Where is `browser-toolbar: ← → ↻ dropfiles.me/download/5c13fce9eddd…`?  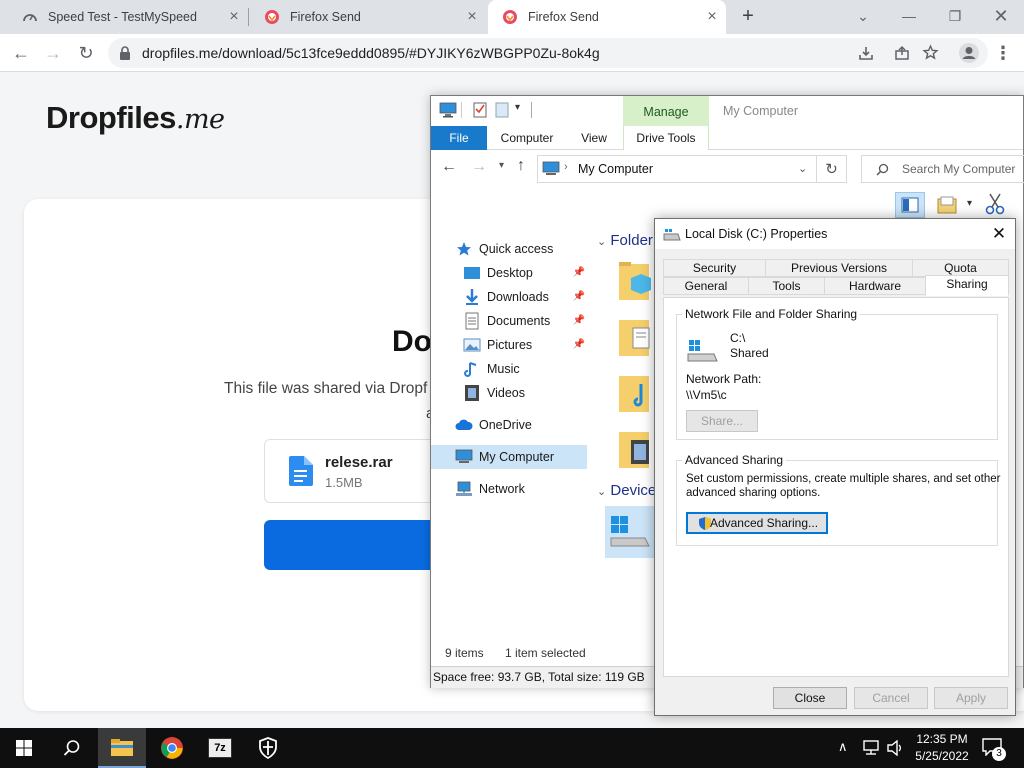 browser-toolbar: ← → ↻ dropfiles.me/download/5c13fce9eddd… is located at coordinates (512, 53).